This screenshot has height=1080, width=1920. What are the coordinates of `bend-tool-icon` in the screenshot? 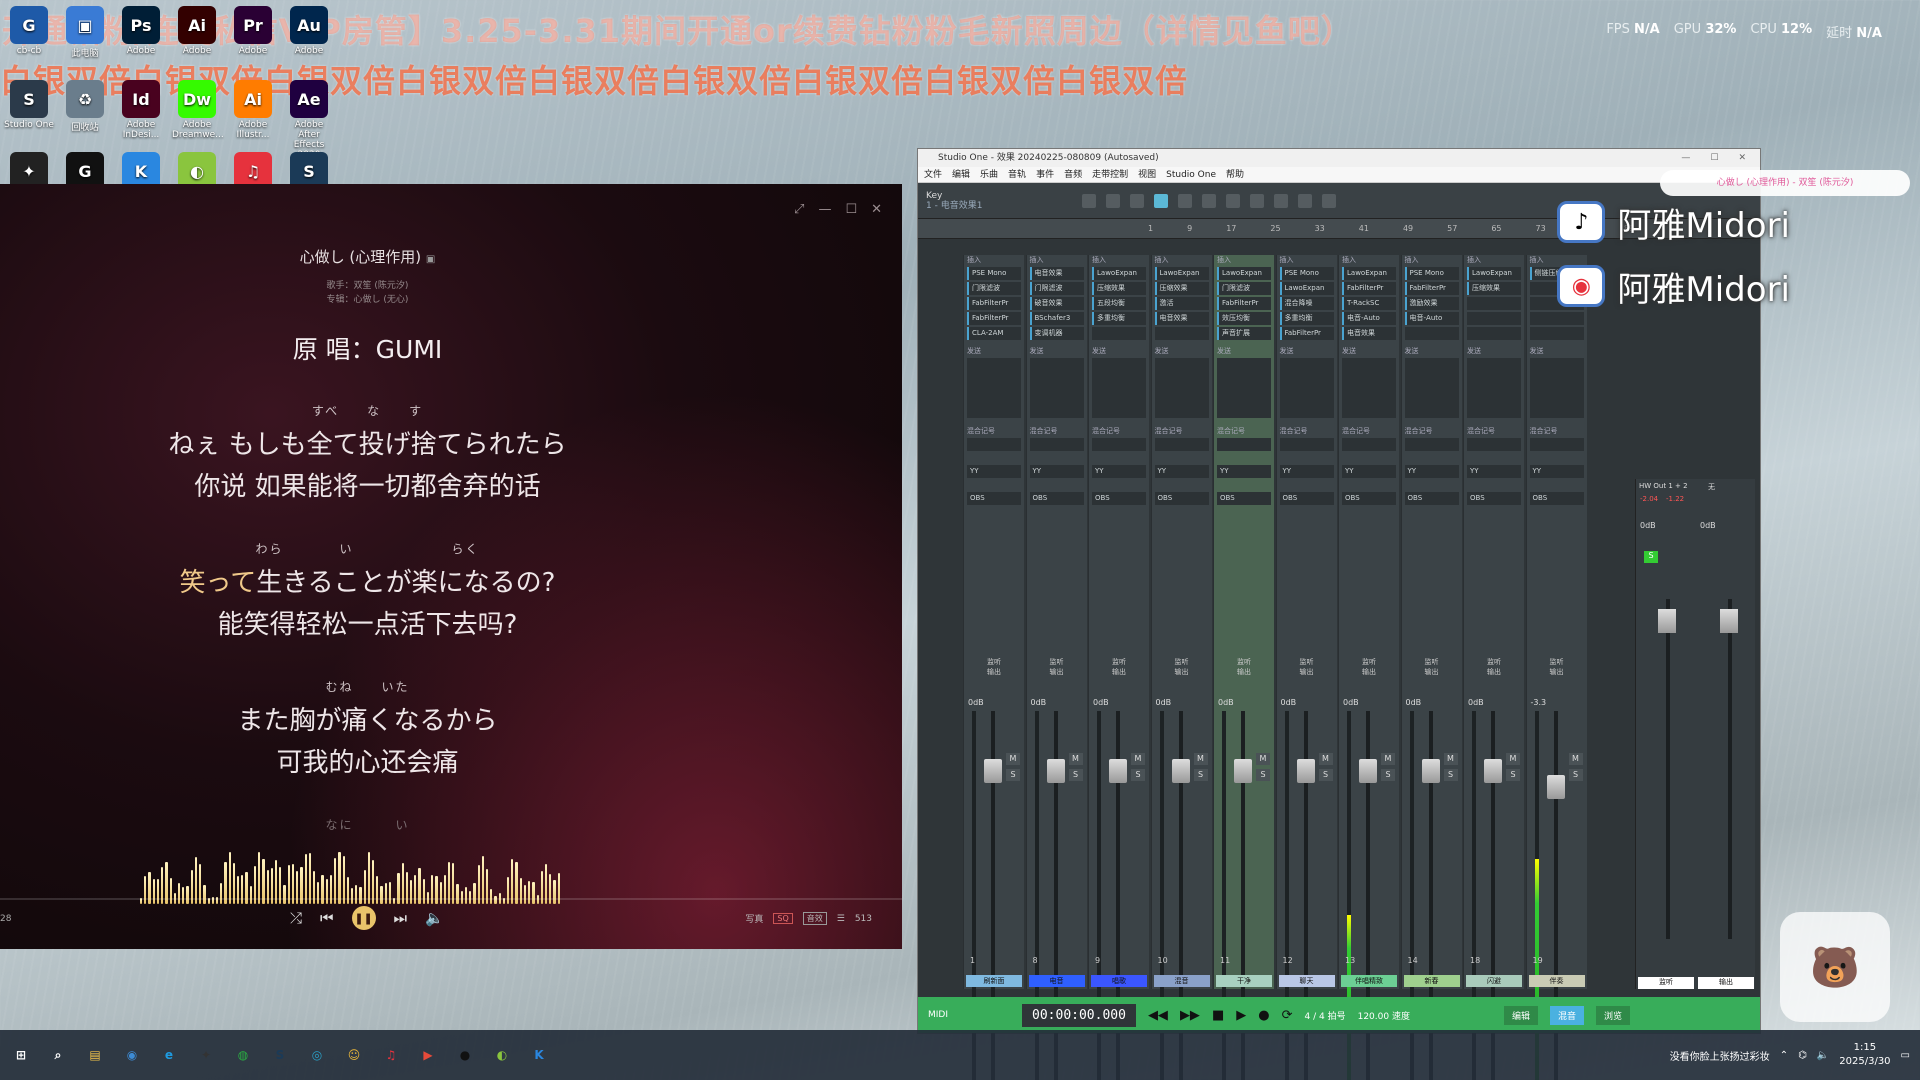 It's located at (1233, 200).